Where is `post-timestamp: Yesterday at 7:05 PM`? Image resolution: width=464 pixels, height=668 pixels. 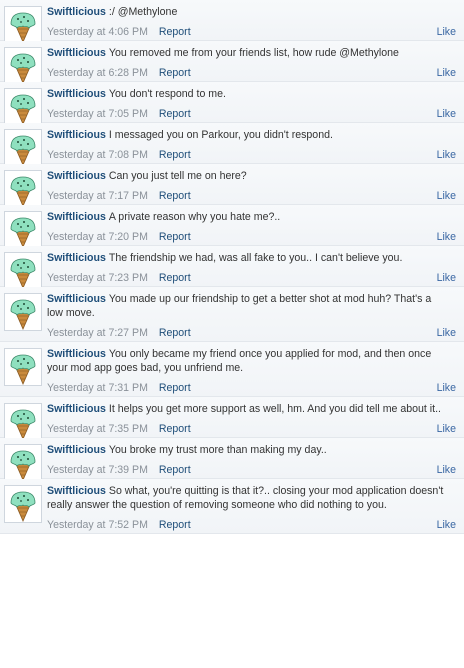
post-timestamp: Yesterday at 7:05 PM is located at coordinates (97, 114).